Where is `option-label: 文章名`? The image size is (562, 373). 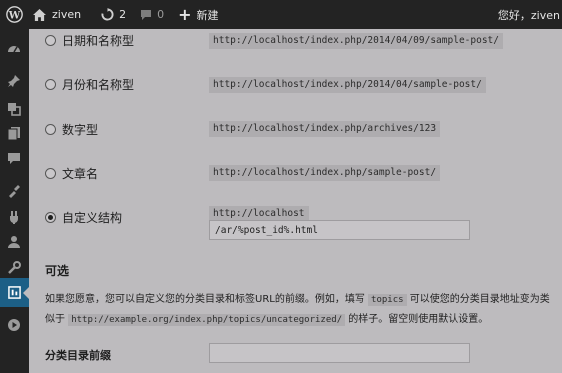 option-label: 文章名 is located at coordinates (80, 174).